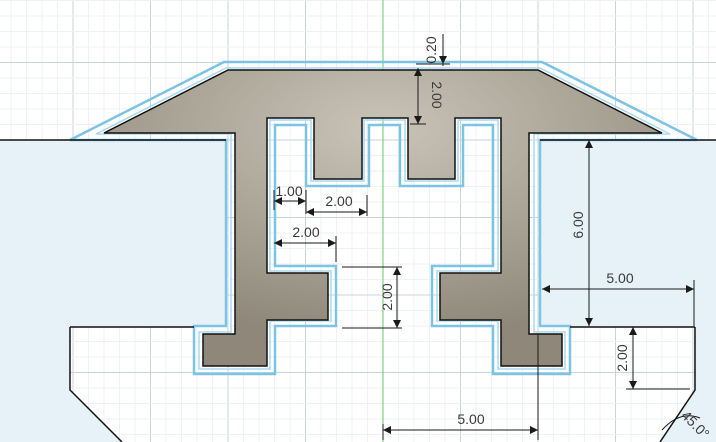 This screenshot has width=716, height=442. What do you see at coordinates (652, 358) in the screenshot?
I see `dim-foot-height: 2.00` at bounding box center [652, 358].